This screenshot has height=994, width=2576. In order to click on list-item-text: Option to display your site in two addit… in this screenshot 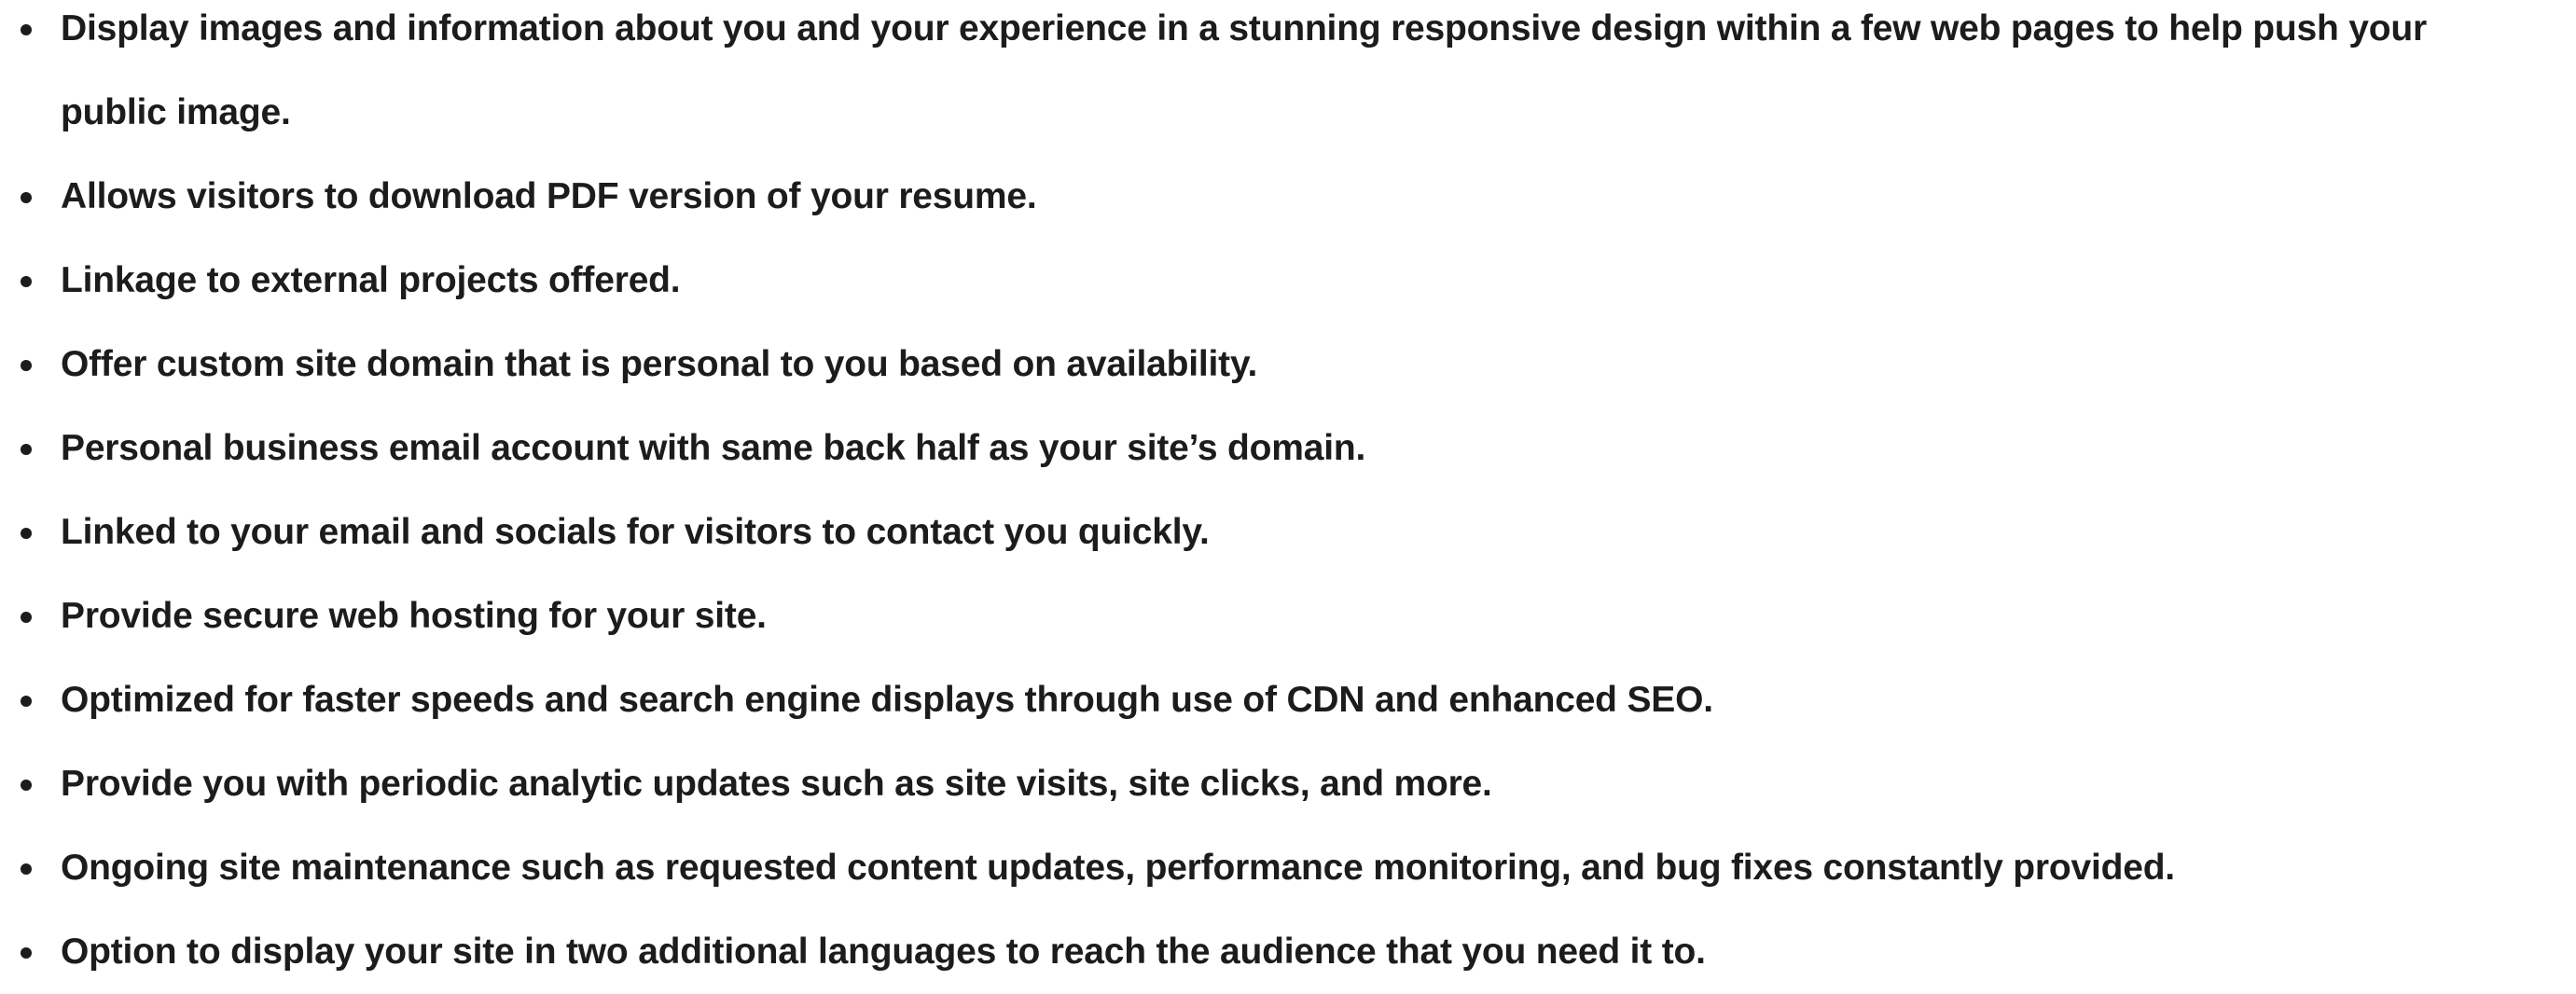, I will do `click(883, 952)`.